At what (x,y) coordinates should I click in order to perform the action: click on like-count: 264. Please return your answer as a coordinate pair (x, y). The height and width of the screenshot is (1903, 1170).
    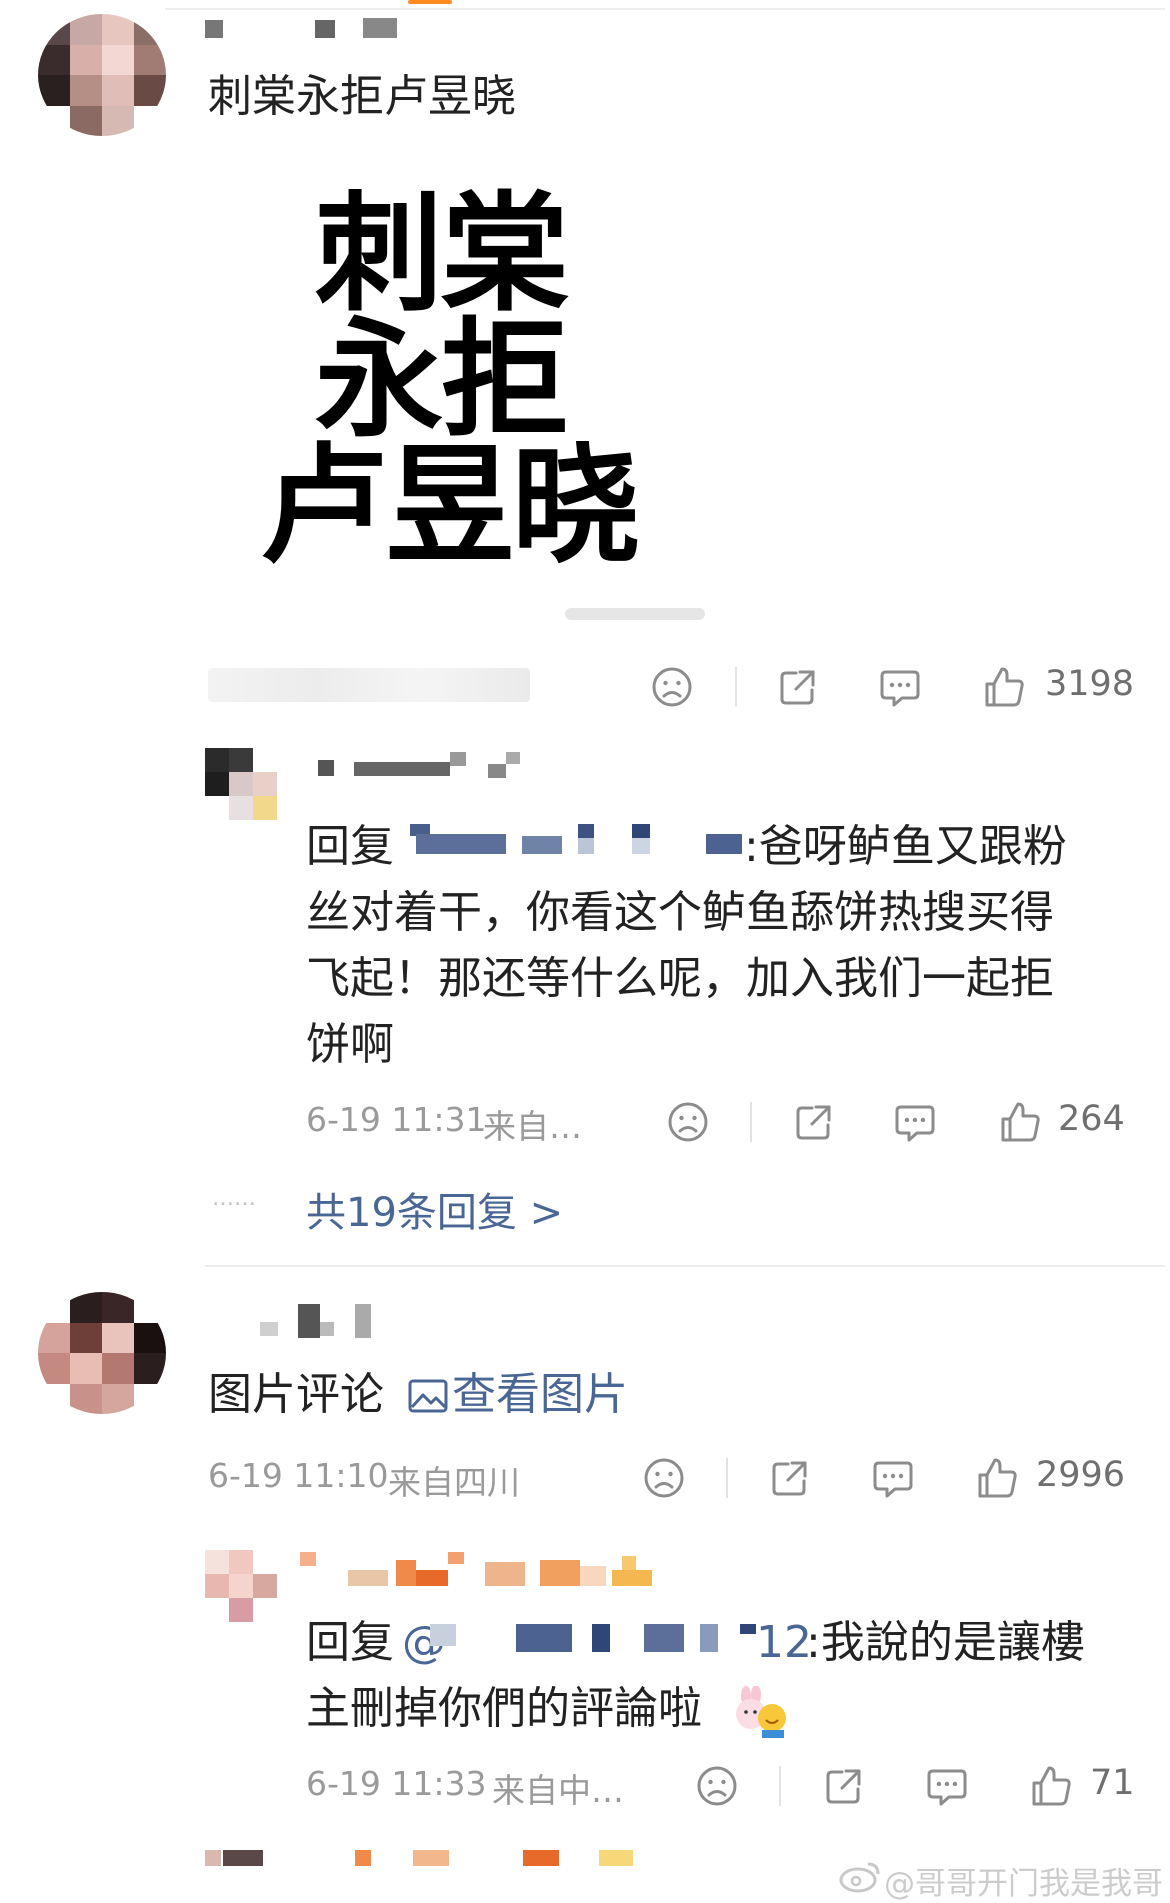
    Looking at the image, I should click on (1091, 1119).